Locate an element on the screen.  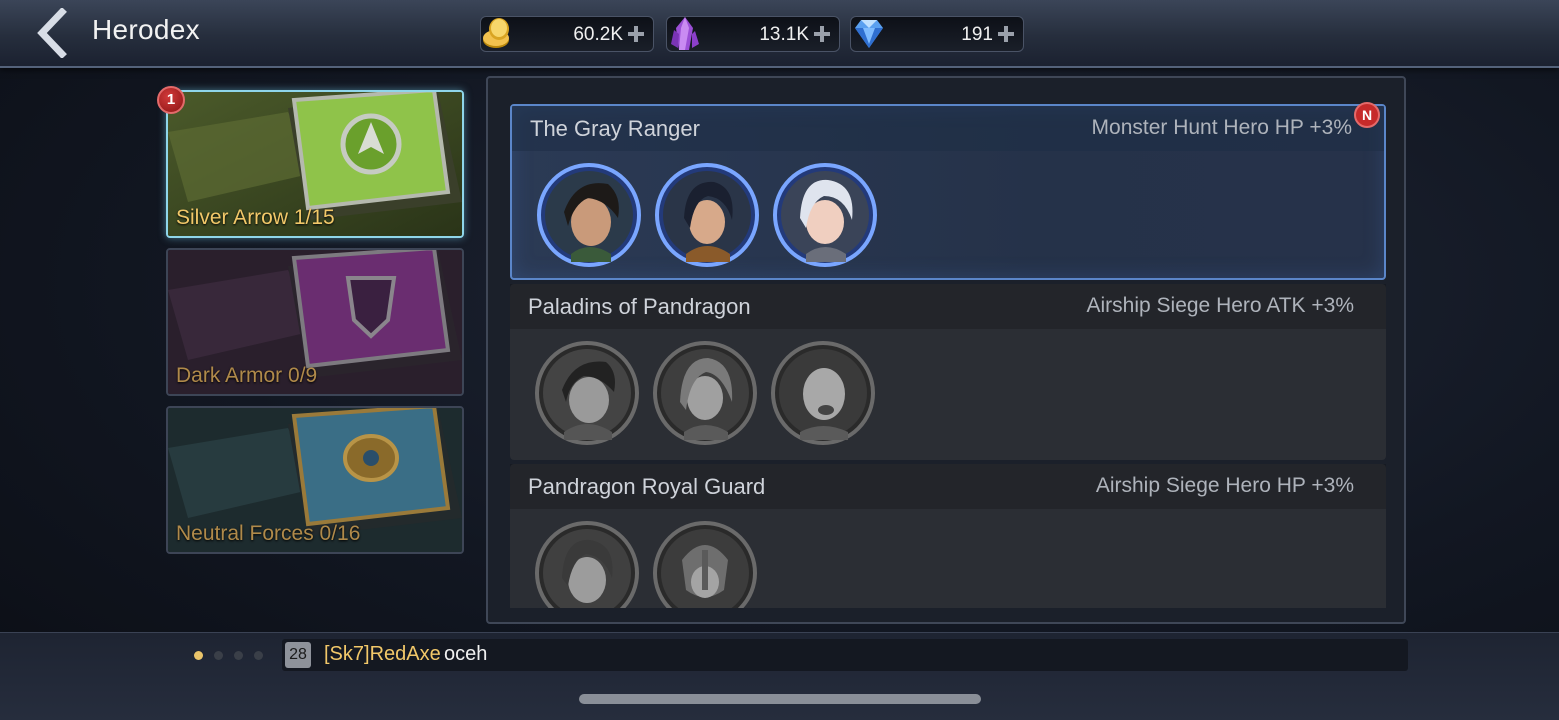
set-bonus: Monster Hunt Hero HP +3% is located at coordinates (1221, 127).